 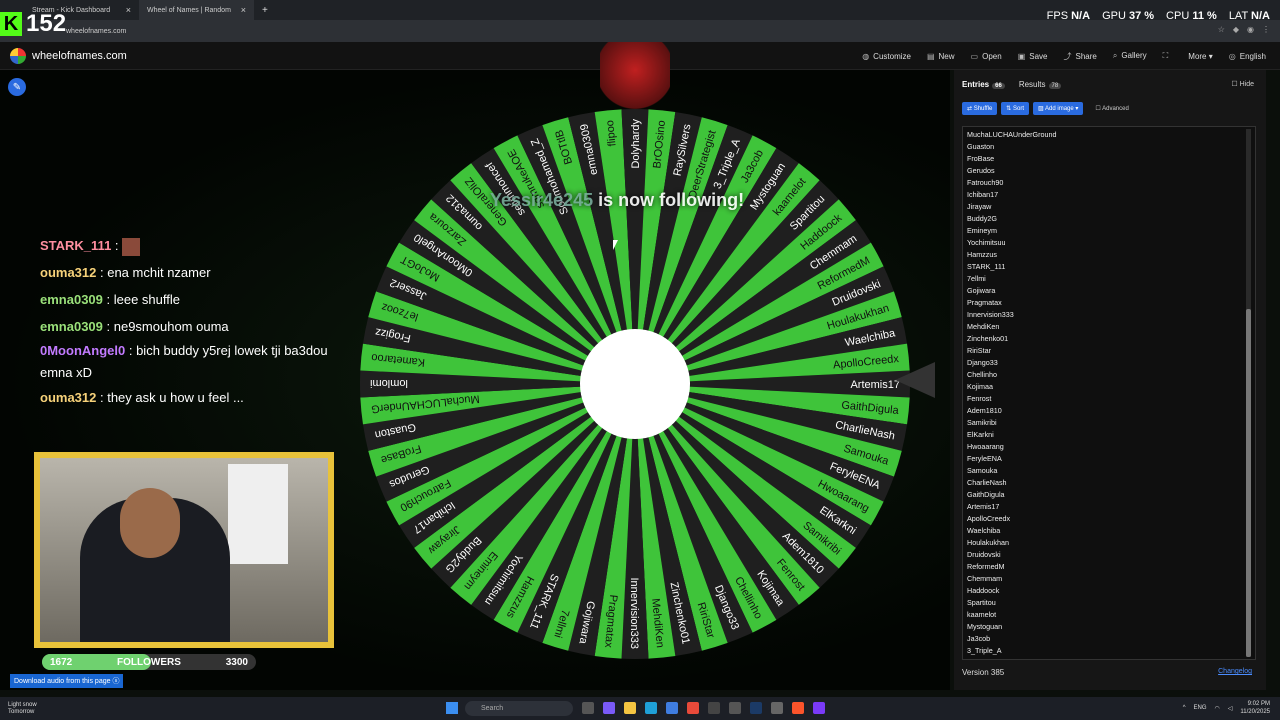 I want to click on entry-line: 3_Triple_A, so click(x=1109, y=651).